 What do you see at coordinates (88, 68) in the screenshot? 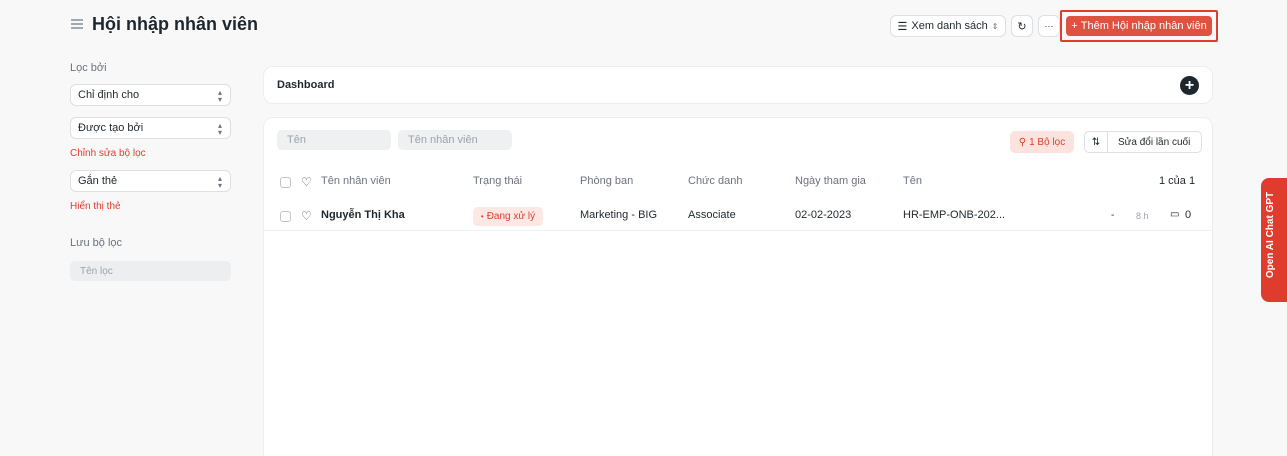
I see `filter-by-label: Lọc bởi` at bounding box center [88, 68].